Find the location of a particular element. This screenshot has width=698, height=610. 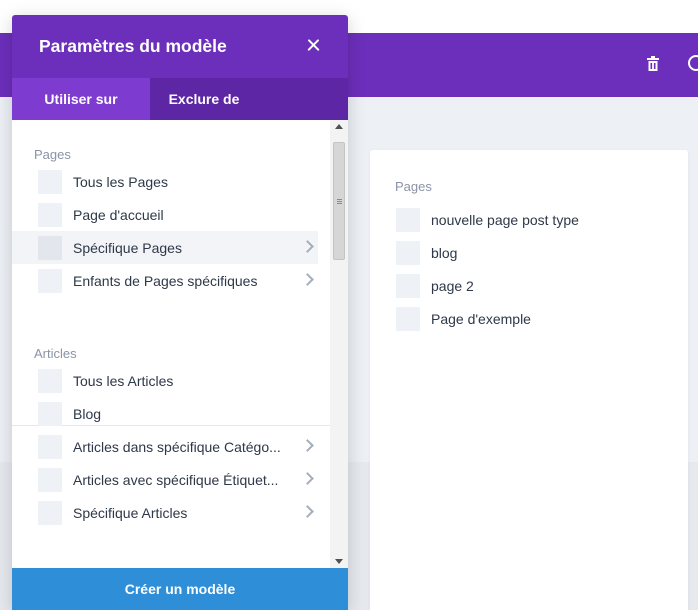

page-option-label: nouvelle page post type is located at coordinates (505, 219).